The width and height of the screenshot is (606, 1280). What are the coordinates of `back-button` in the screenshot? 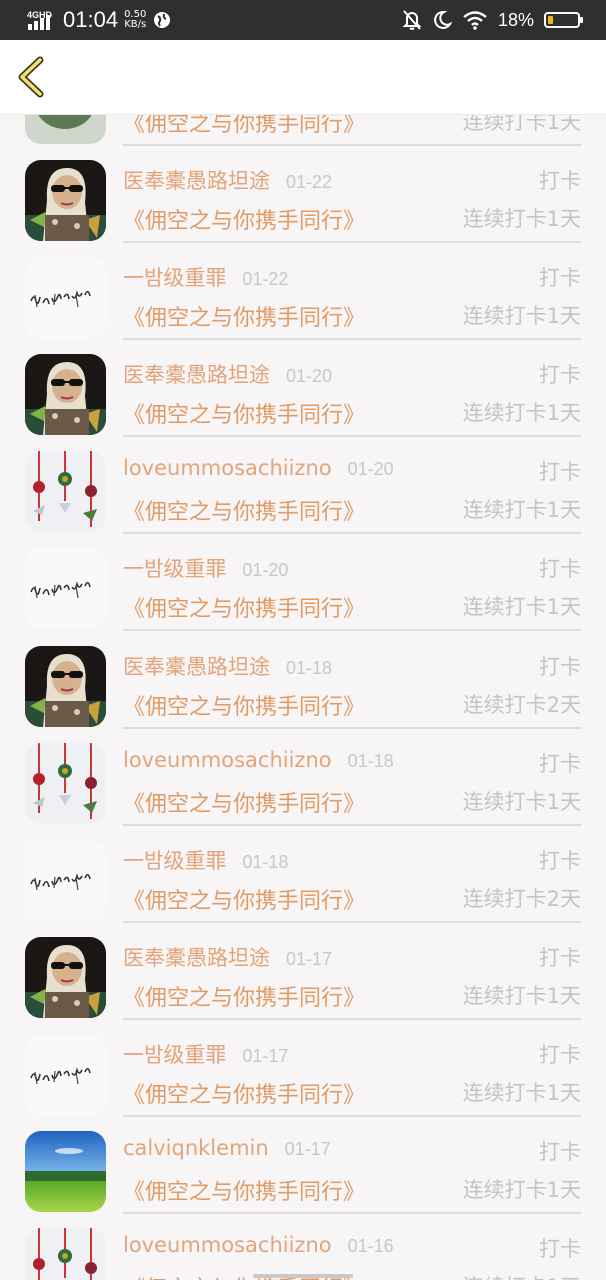 It's located at (34, 77).